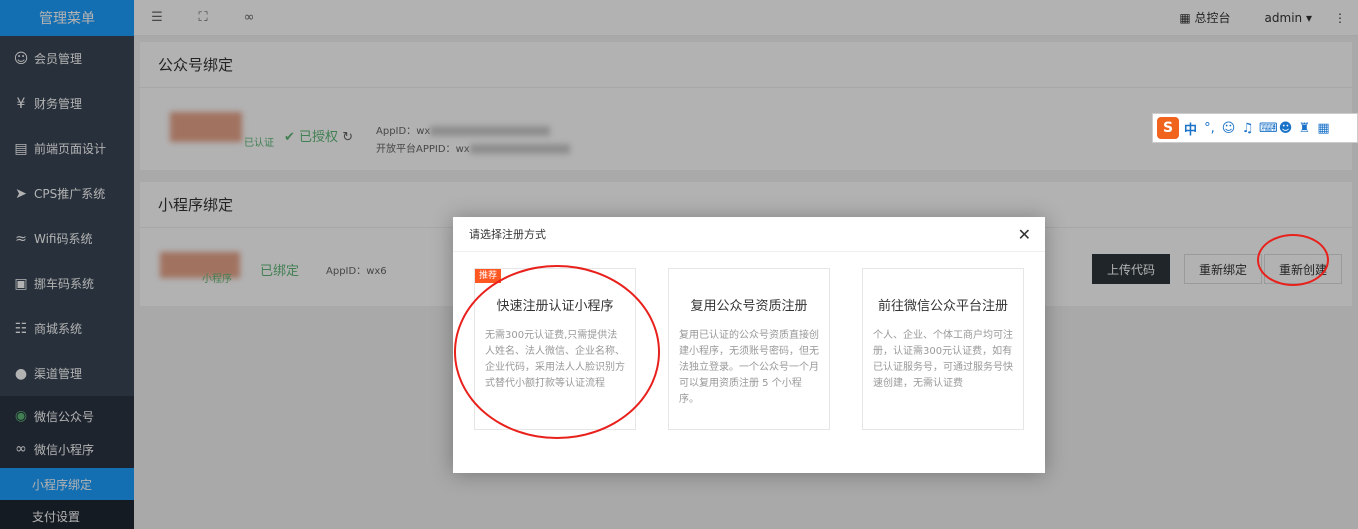 The image size is (1358, 529). Describe the element at coordinates (1024, 234) in the screenshot. I see `close-icon: ✕` at that location.